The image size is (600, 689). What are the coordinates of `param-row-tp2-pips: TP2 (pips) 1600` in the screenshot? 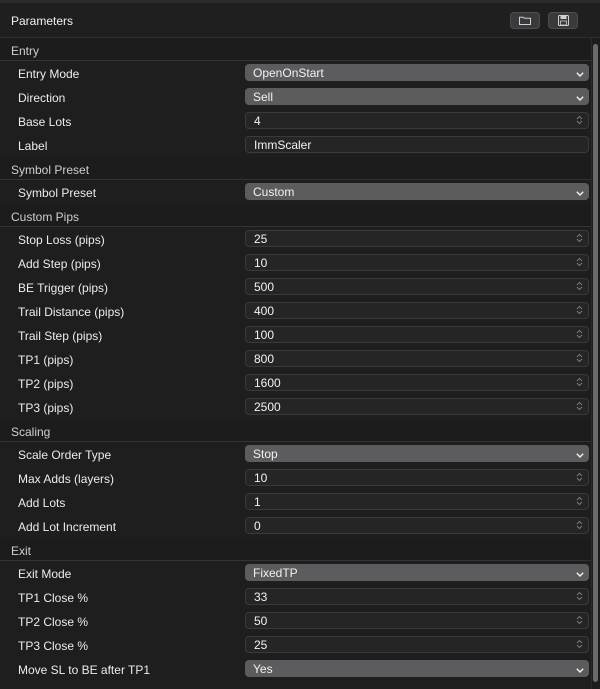 It's located at (295, 383).